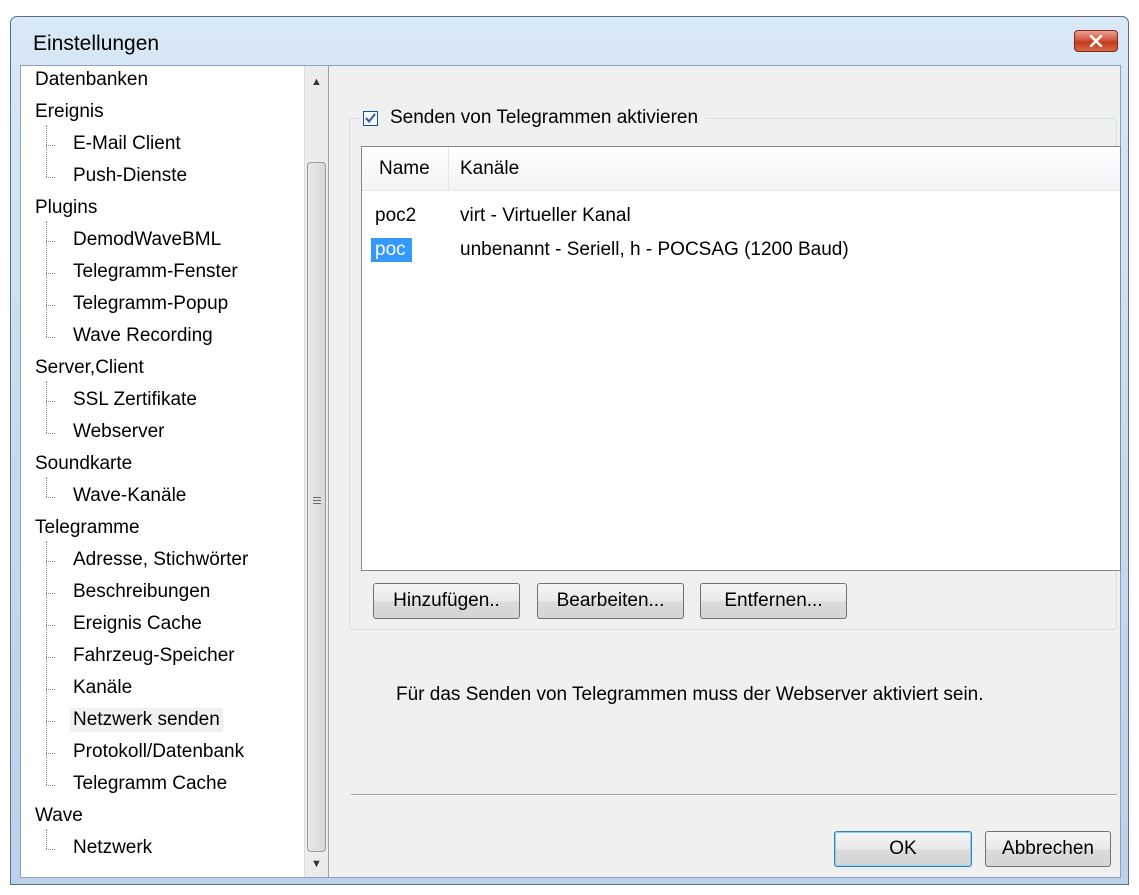 The image size is (1139, 895). What do you see at coordinates (127, 144) in the screenshot?
I see `tree-item-e-mail-client: E-Mail Client` at bounding box center [127, 144].